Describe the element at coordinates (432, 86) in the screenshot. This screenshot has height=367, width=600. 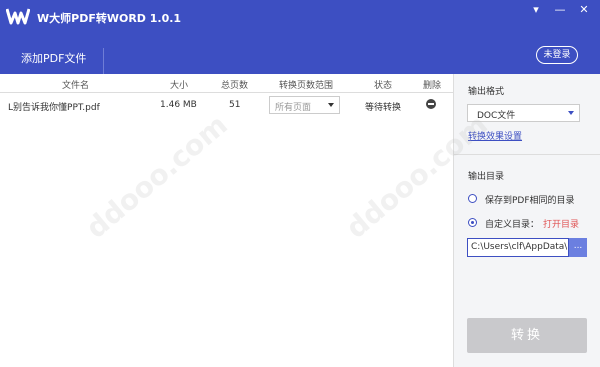
I see `column-header-delete: 删除` at that location.